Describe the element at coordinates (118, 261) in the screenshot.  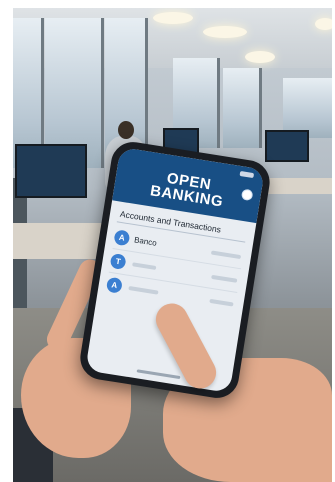
I see `account-badge: T` at that location.